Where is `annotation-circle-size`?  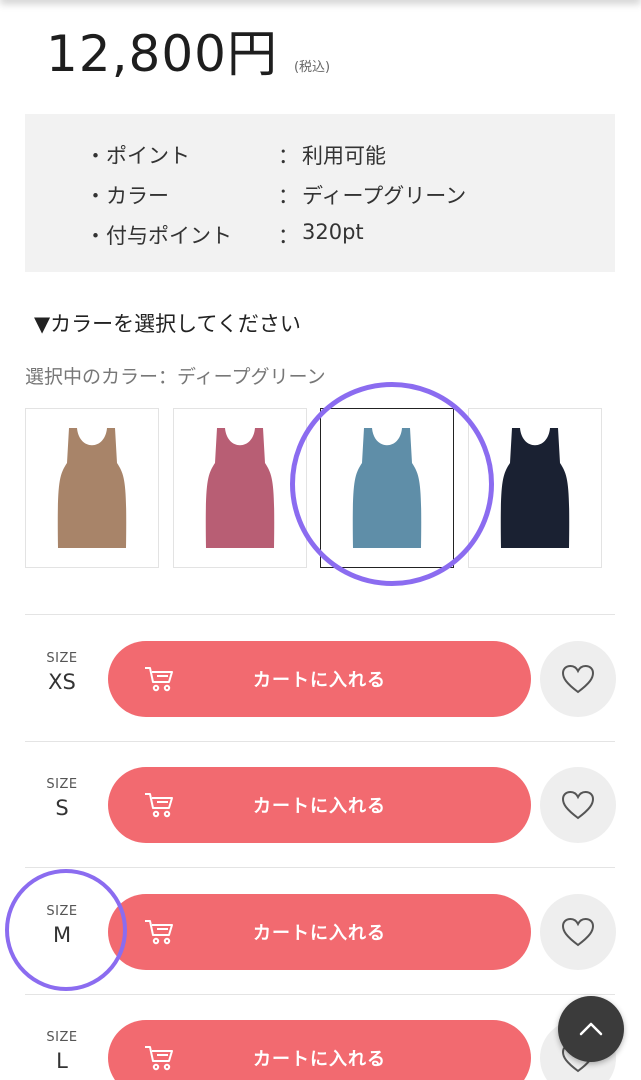 annotation-circle-size is located at coordinates (66, 930).